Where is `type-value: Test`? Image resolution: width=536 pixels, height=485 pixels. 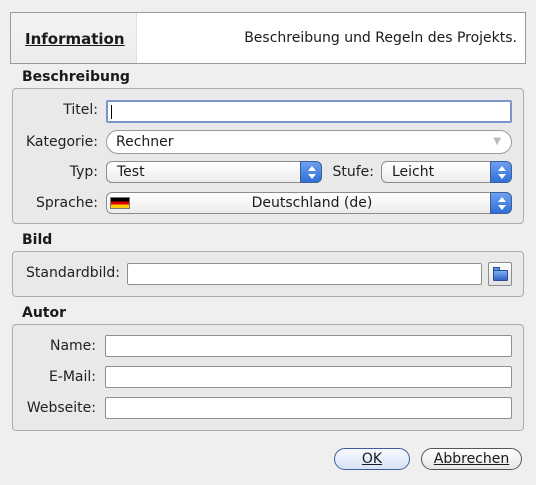 type-value: Test is located at coordinates (131, 172).